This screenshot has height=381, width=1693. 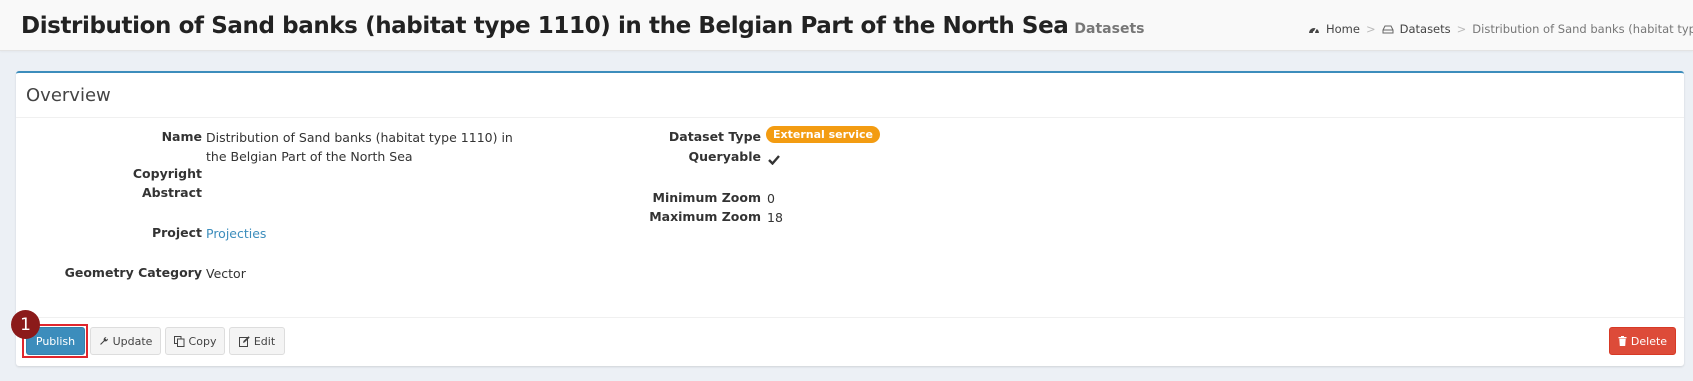 I want to click on overview-title: Overview, so click(x=68, y=95).